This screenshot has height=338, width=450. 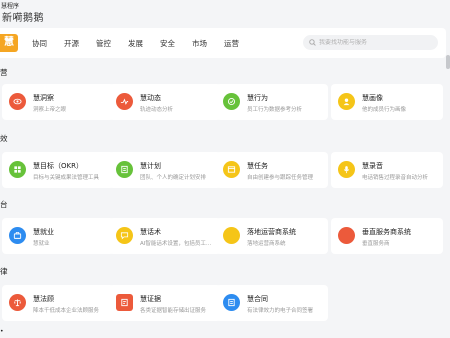 What do you see at coordinates (124, 169) in the screenshot?
I see `plan-icon` at bounding box center [124, 169].